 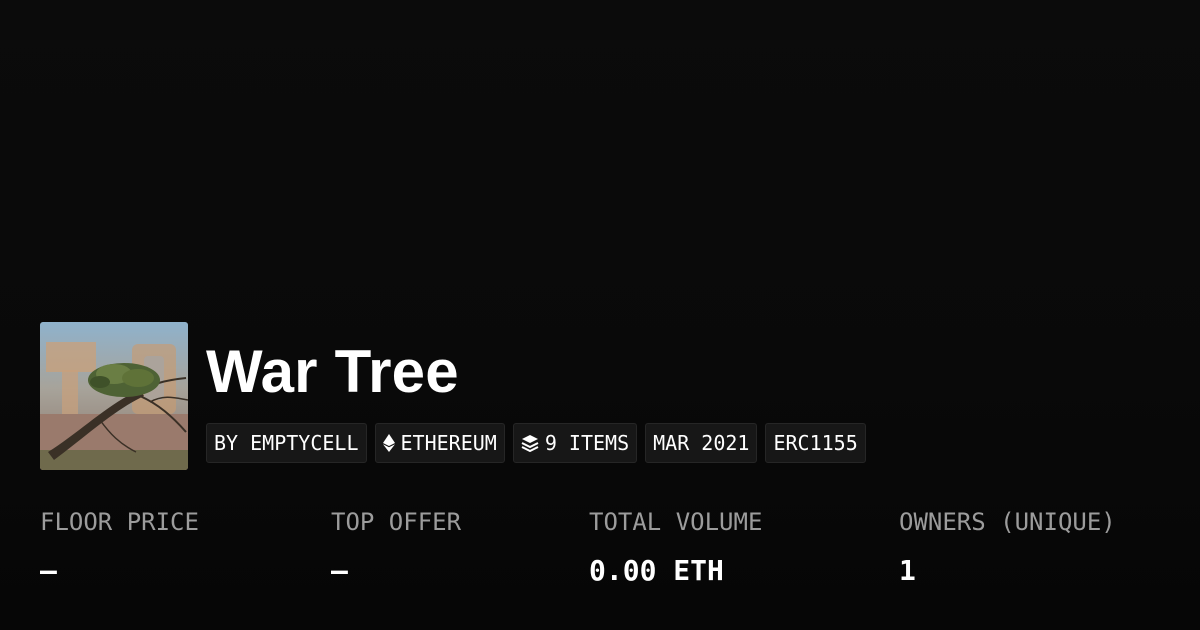 I want to click on collection-thumbnail, so click(x=114, y=396).